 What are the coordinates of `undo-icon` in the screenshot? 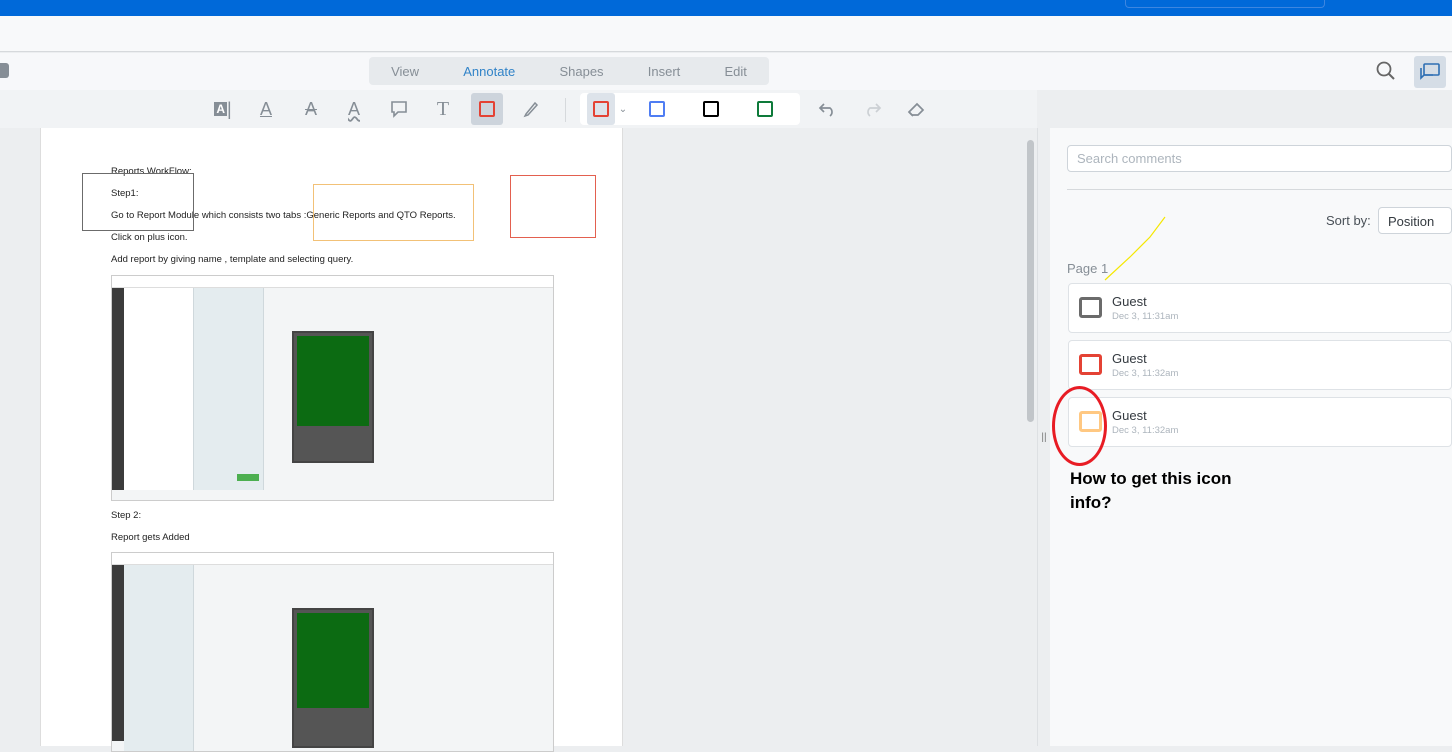 It's located at (828, 109).